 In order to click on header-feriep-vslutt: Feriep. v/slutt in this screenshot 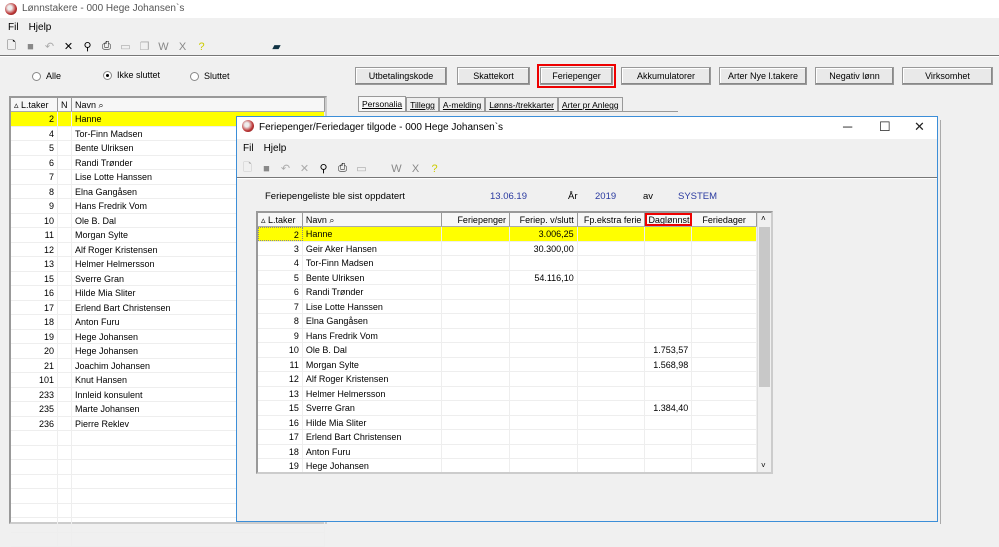, I will do `click(544, 219)`.